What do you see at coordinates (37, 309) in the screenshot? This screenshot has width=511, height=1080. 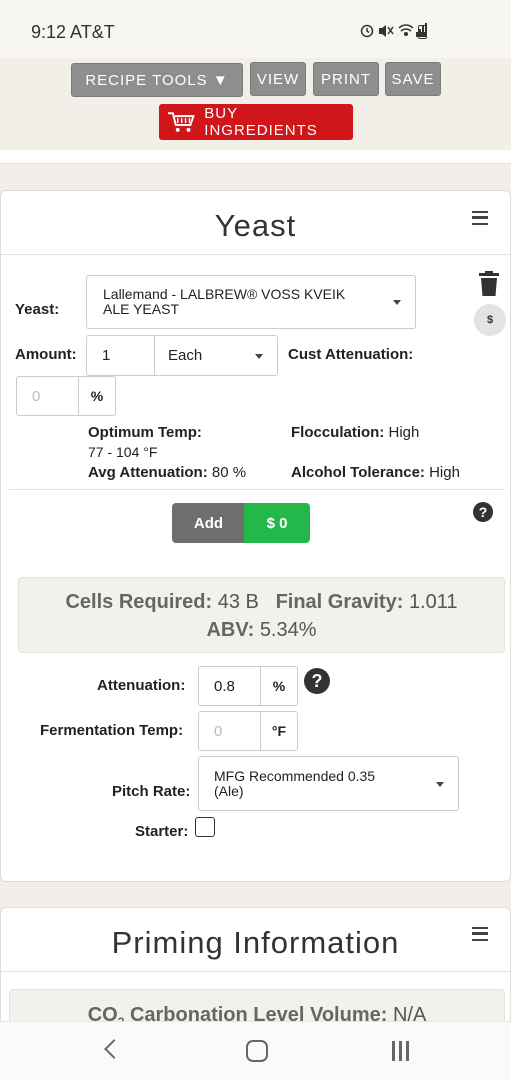 I see `yeast-label: Yeast:` at bounding box center [37, 309].